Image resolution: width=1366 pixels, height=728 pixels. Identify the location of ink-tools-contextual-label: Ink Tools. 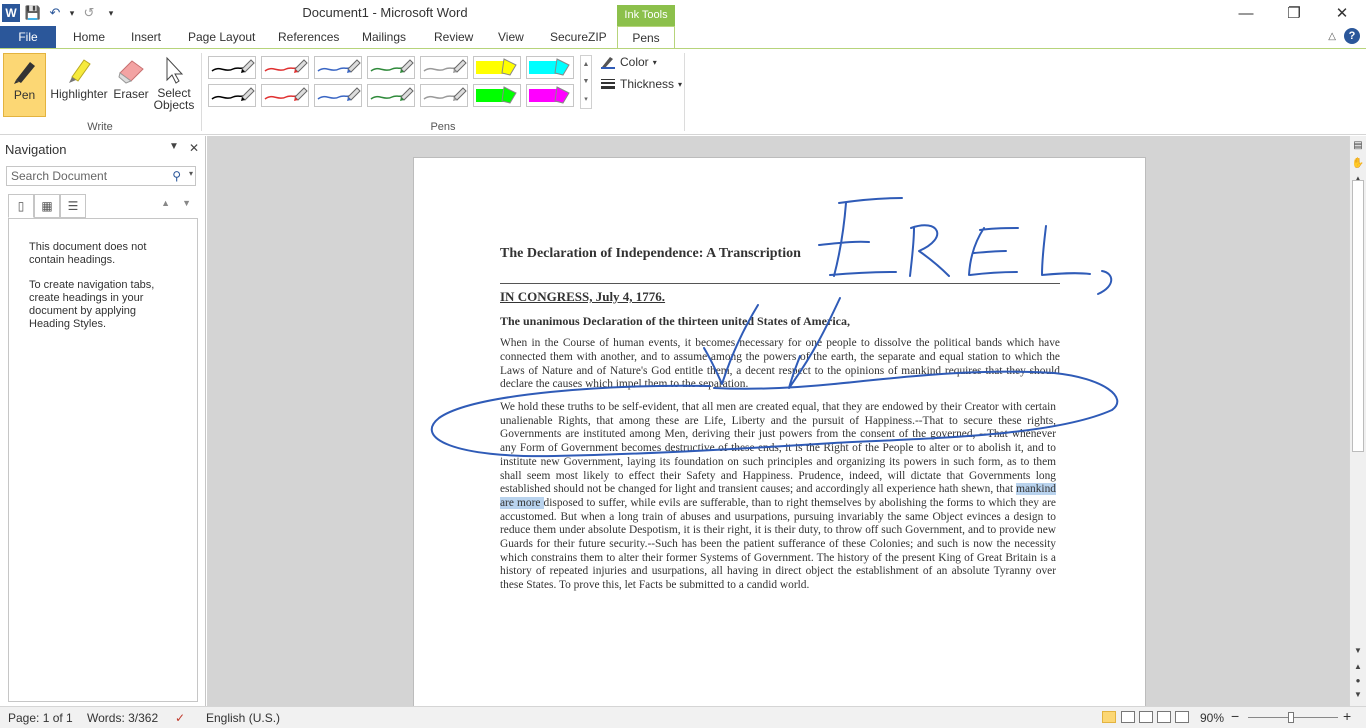
(646, 15).